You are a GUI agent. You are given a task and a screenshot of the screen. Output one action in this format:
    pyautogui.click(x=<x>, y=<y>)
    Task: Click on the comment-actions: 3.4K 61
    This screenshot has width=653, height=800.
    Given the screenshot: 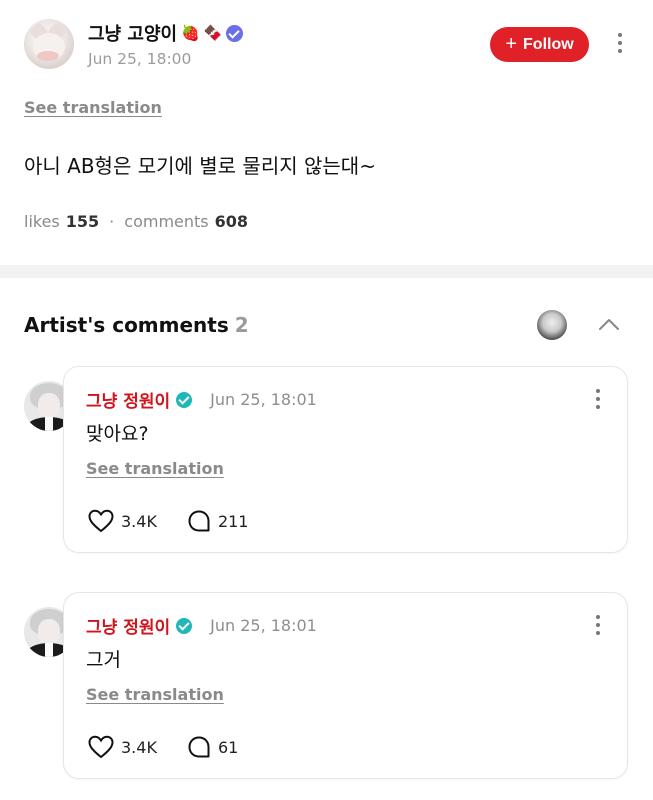 What is the action you would take?
    pyautogui.click(x=163, y=747)
    